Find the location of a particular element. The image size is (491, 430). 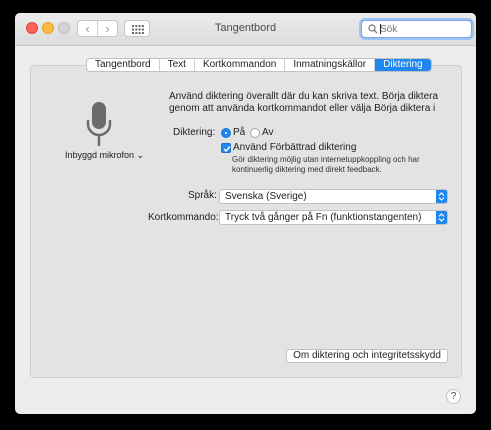

tab-diktering: Diktering is located at coordinates (402, 65).